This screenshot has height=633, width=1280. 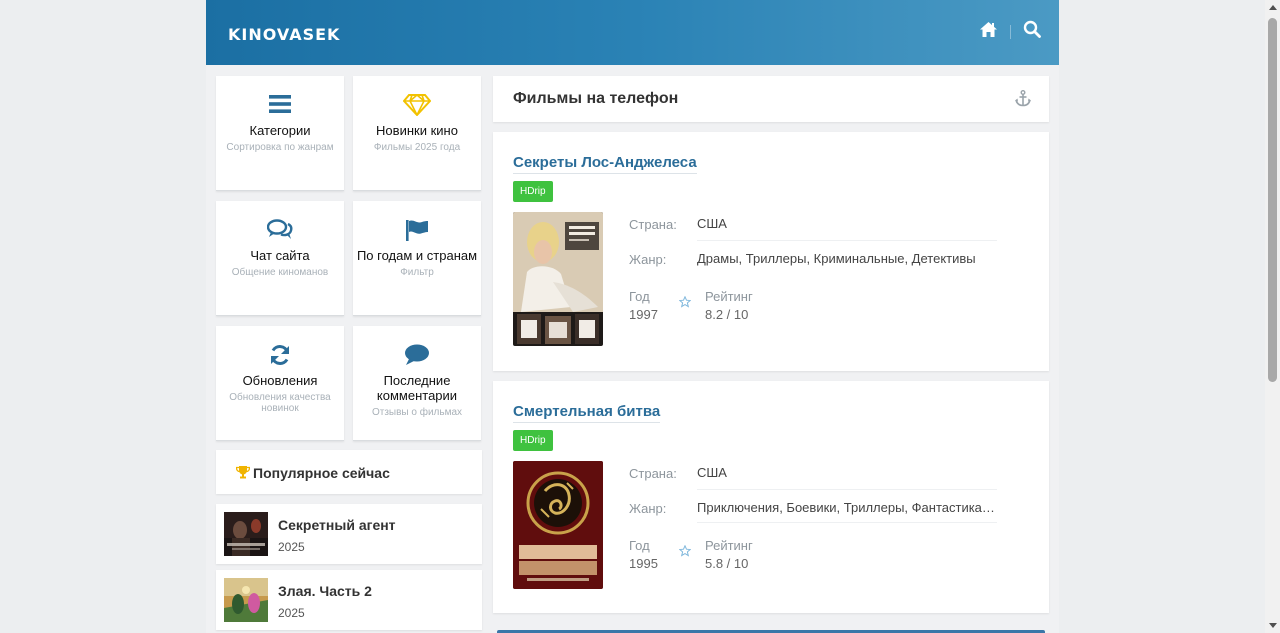 I want to click on tile-title: Категории, so click(x=280, y=130).